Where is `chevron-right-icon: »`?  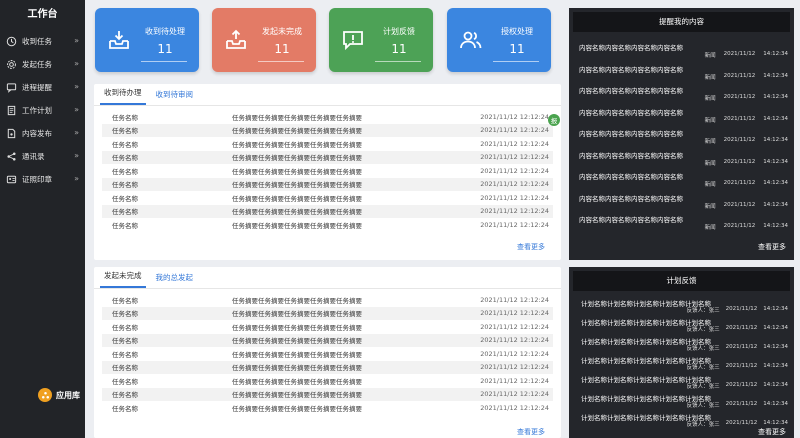 chevron-right-icon: » is located at coordinates (76, 178).